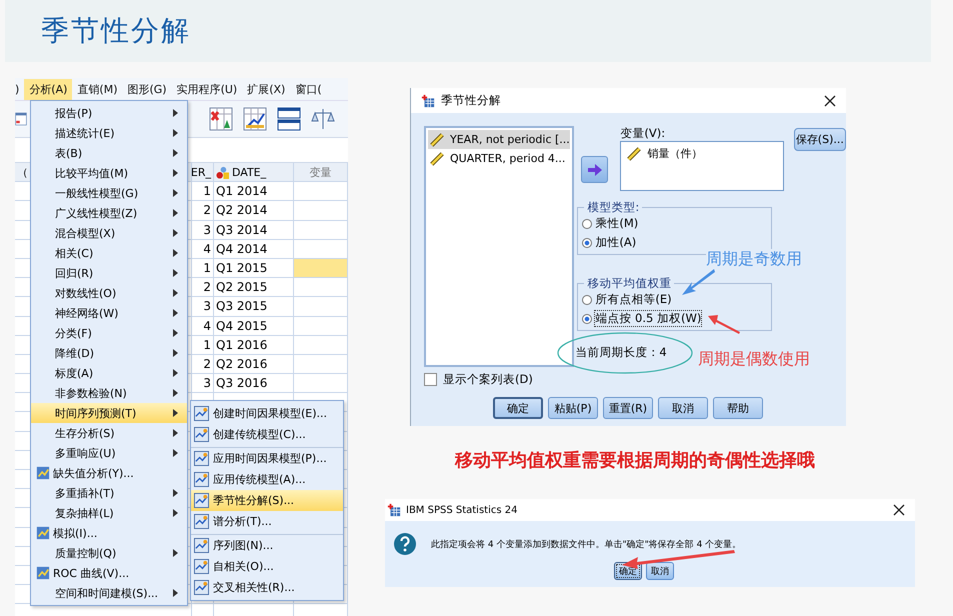 The image size is (953, 616). I want to click on message-box-button: 取消, so click(660, 571).